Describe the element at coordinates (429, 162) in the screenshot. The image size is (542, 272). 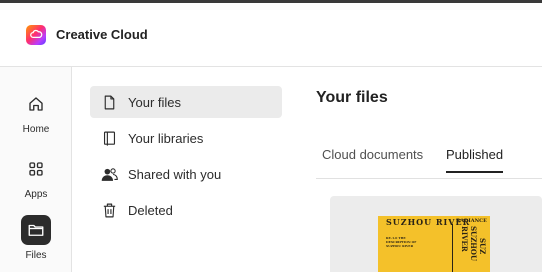
I see `tab-bar: Cloud documents Published` at that location.